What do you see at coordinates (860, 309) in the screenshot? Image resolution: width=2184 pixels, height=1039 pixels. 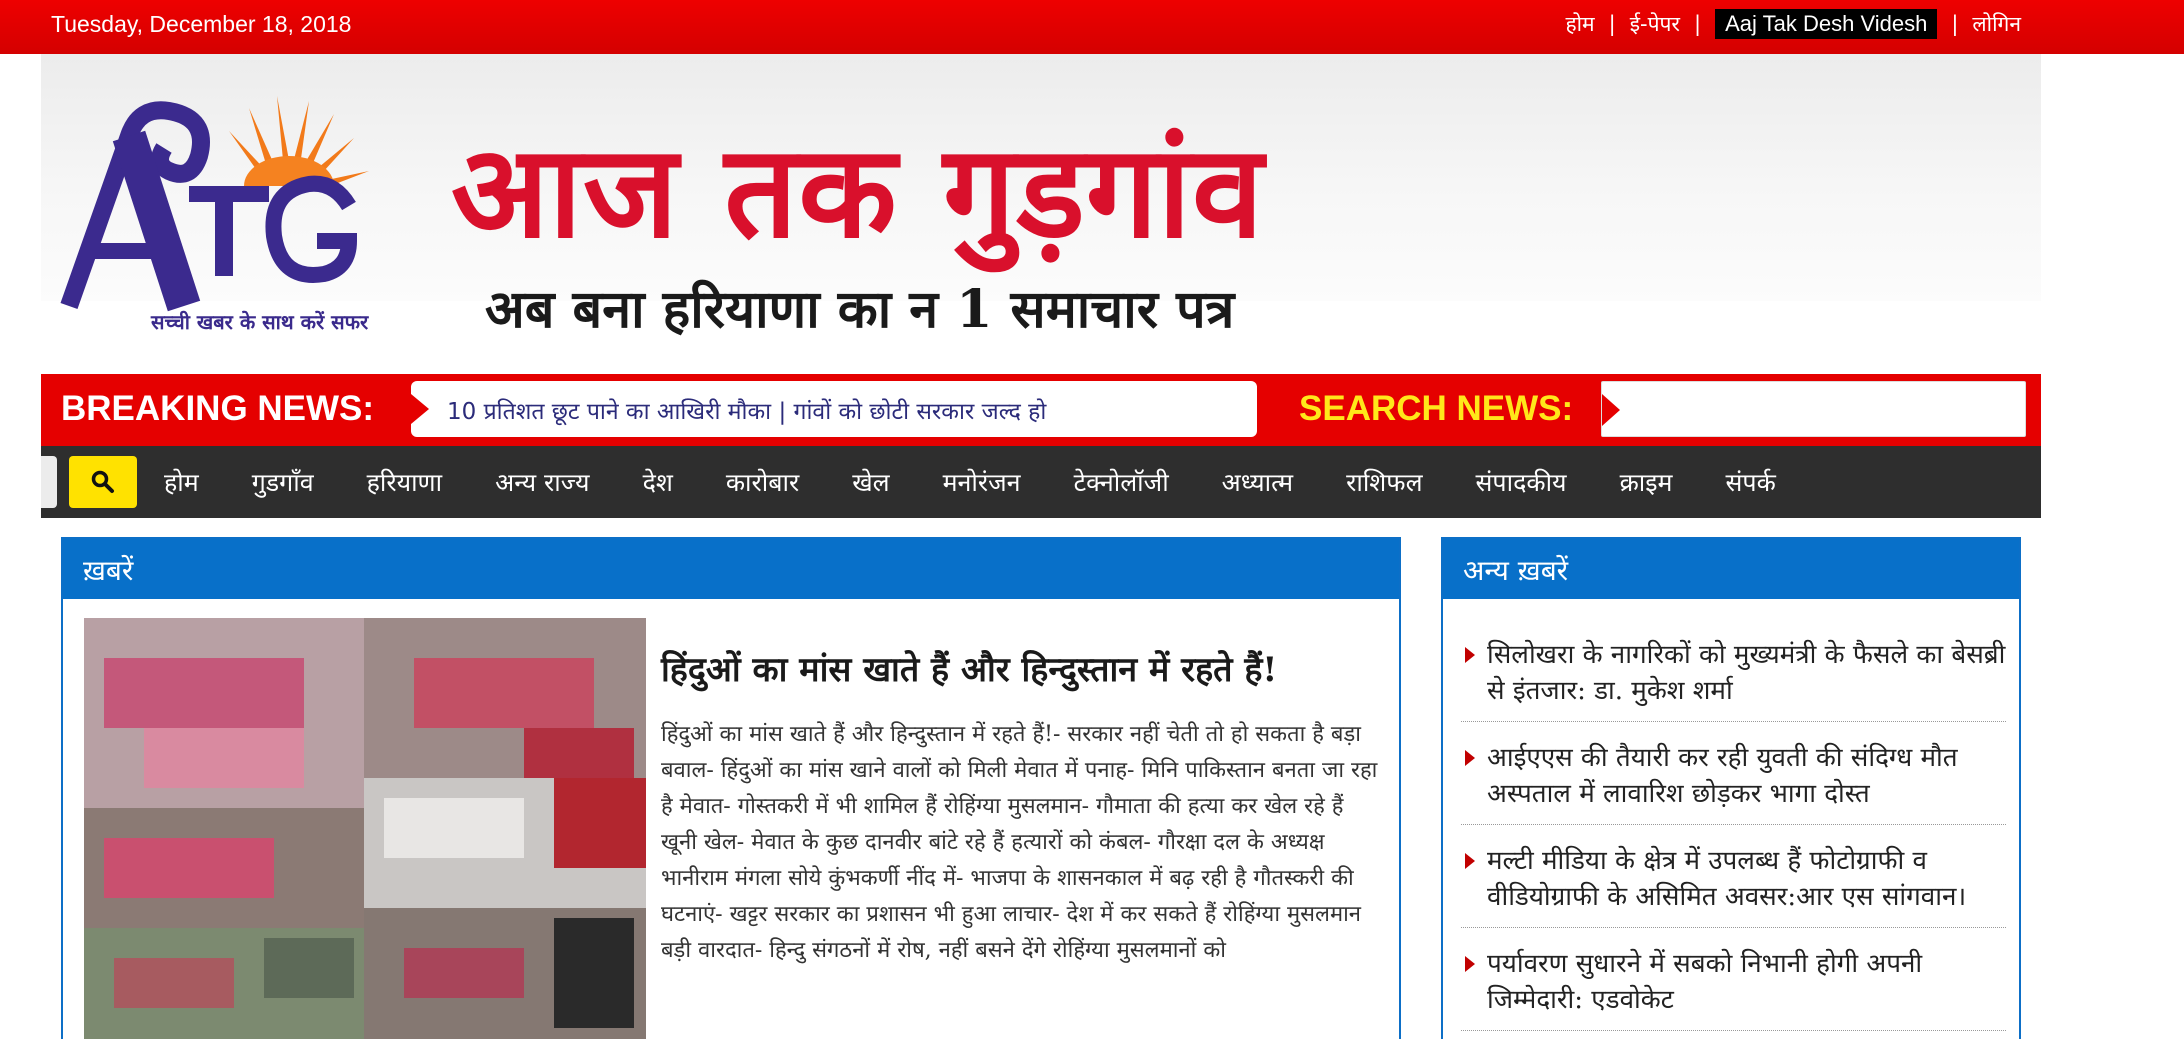 I see `site-subtitle: अब बना हरियाणा का न 1 समाचार पत्र` at bounding box center [860, 309].